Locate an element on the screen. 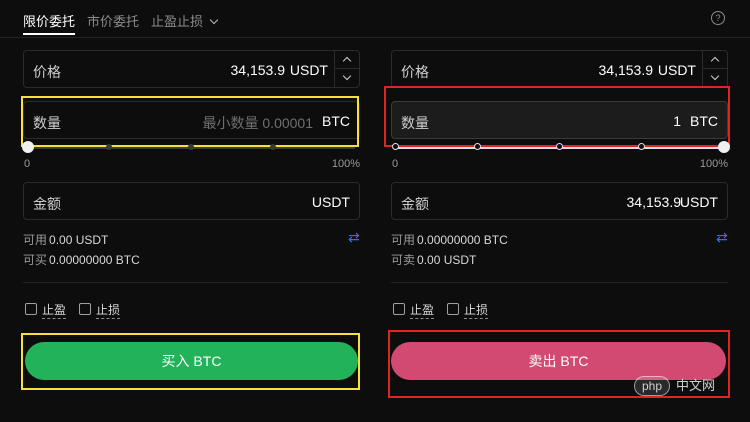  buy-take-profit-label: 止盈 is located at coordinates (54, 311).